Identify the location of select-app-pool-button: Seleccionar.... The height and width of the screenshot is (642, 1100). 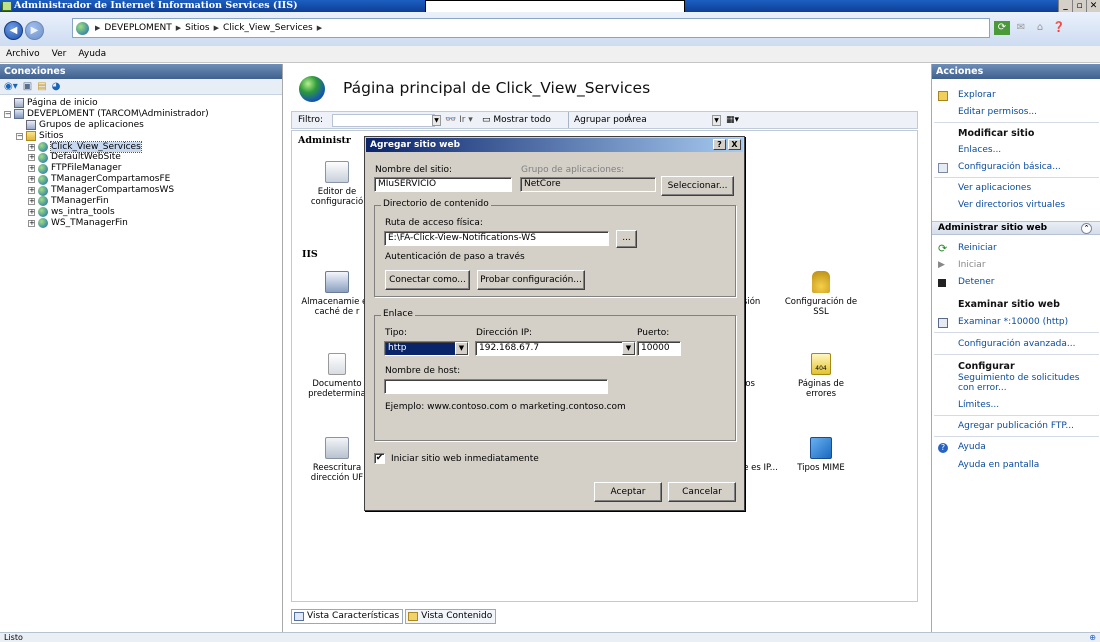
(697, 186).